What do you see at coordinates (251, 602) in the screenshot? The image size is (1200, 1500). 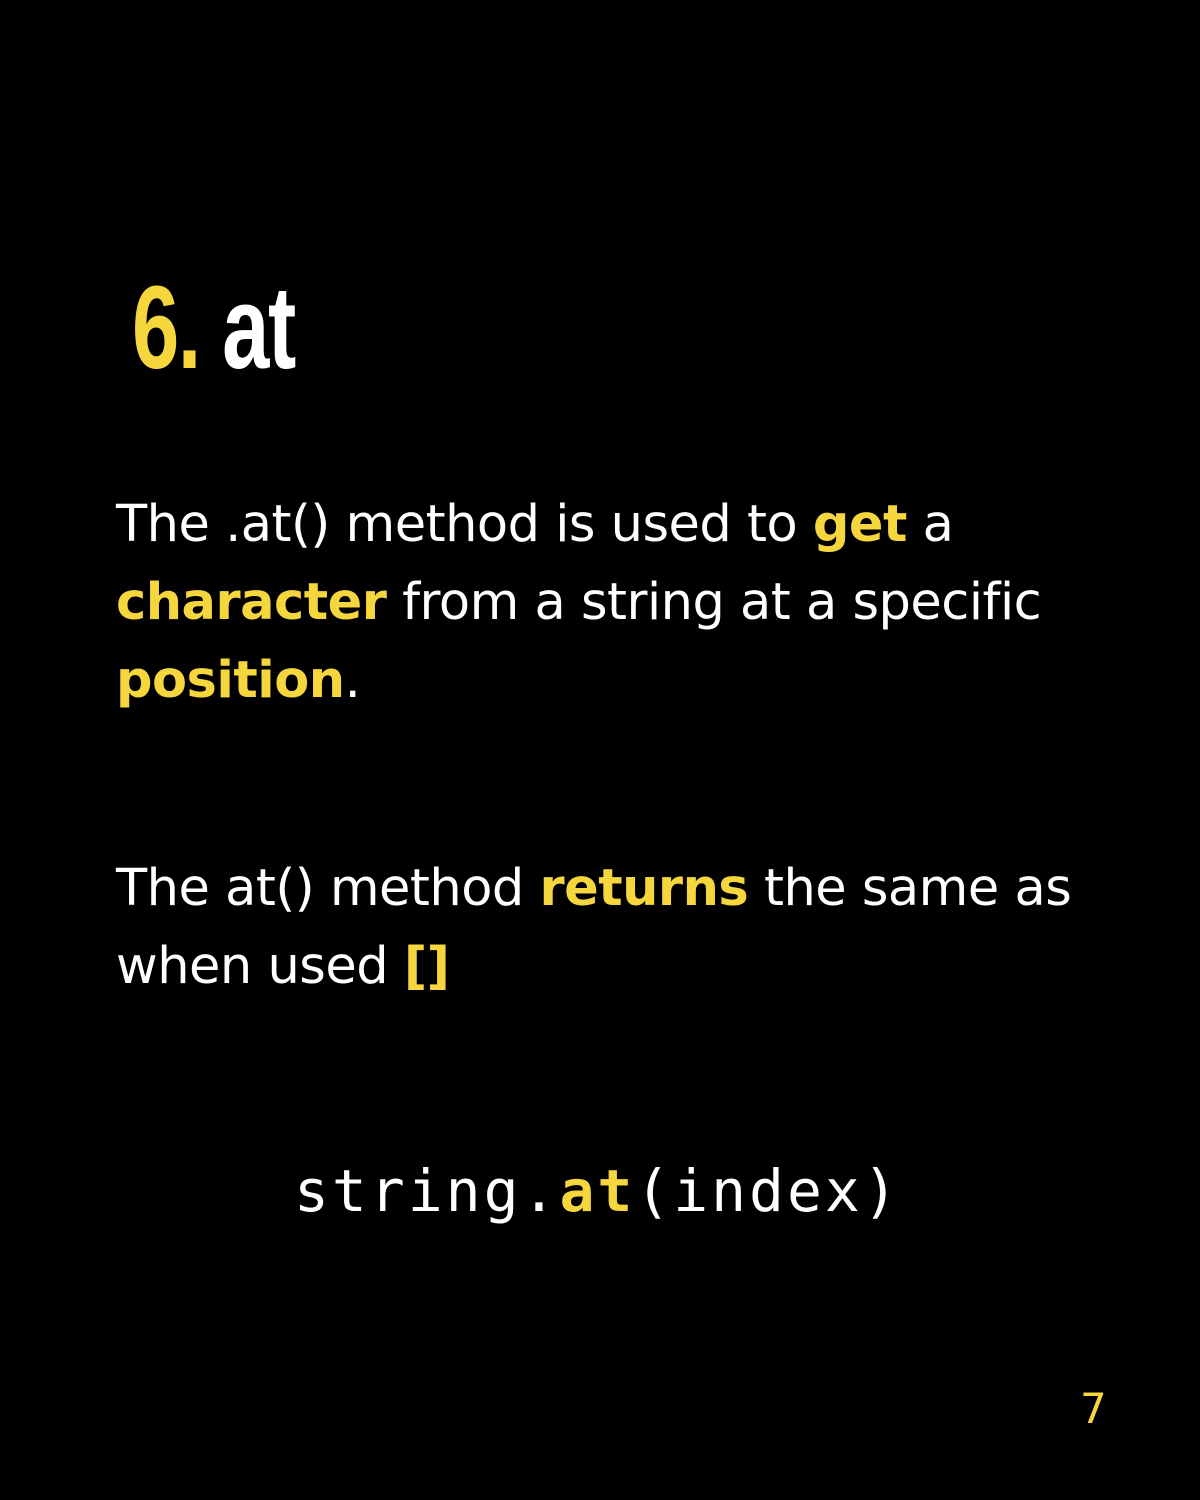 I see `highlight-character: character` at bounding box center [251, 602].